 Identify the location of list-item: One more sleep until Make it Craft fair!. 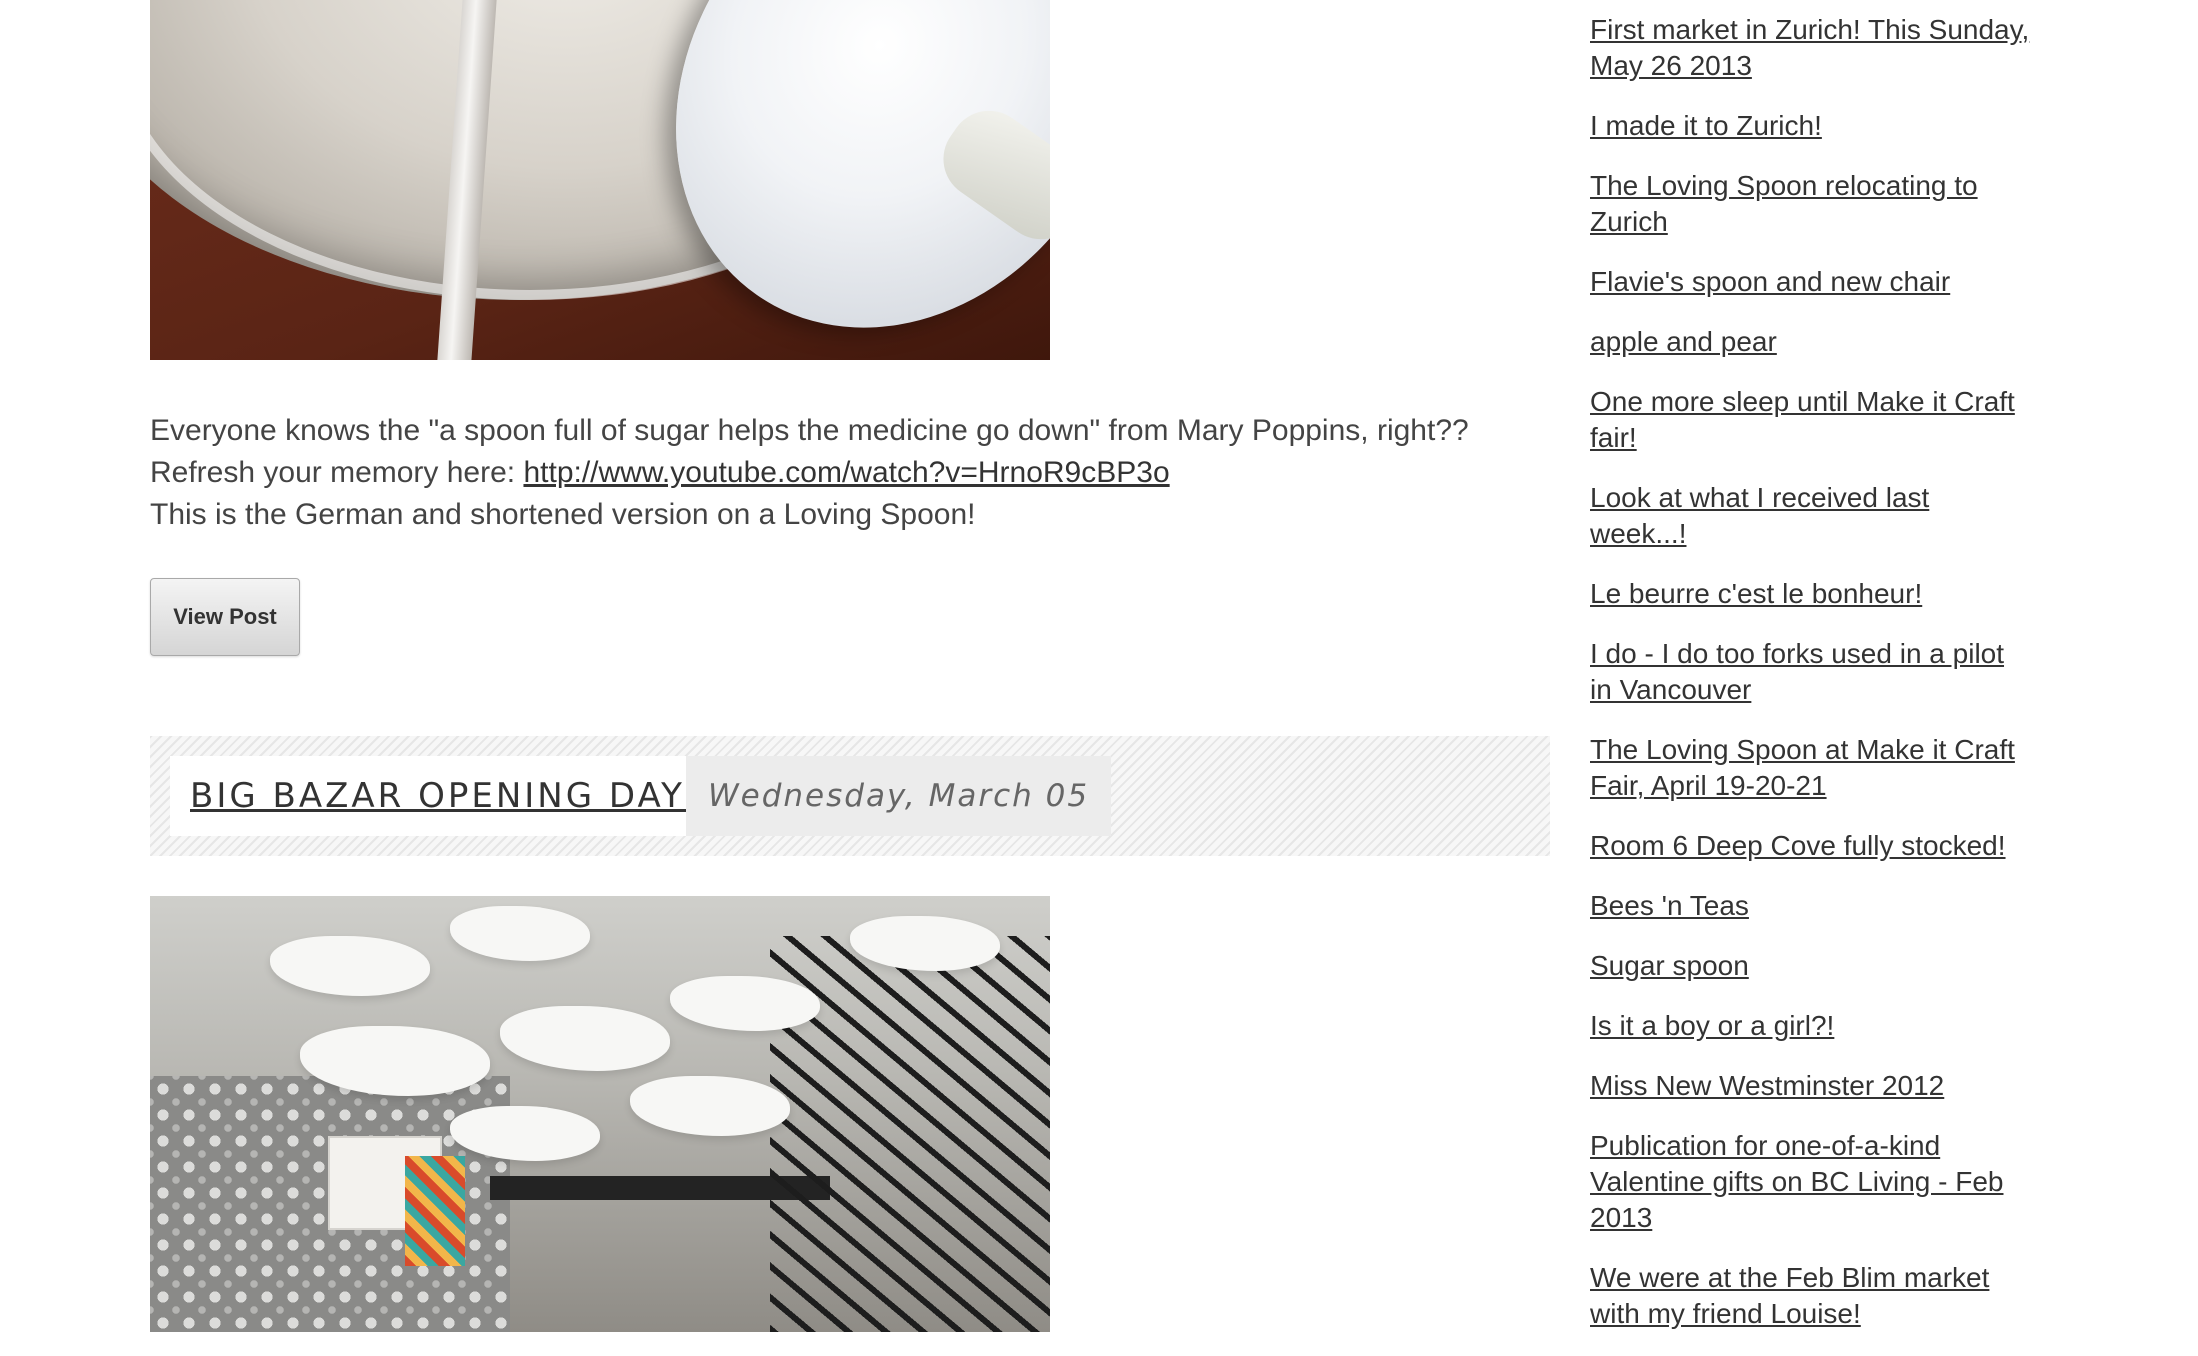
(1810, 420).